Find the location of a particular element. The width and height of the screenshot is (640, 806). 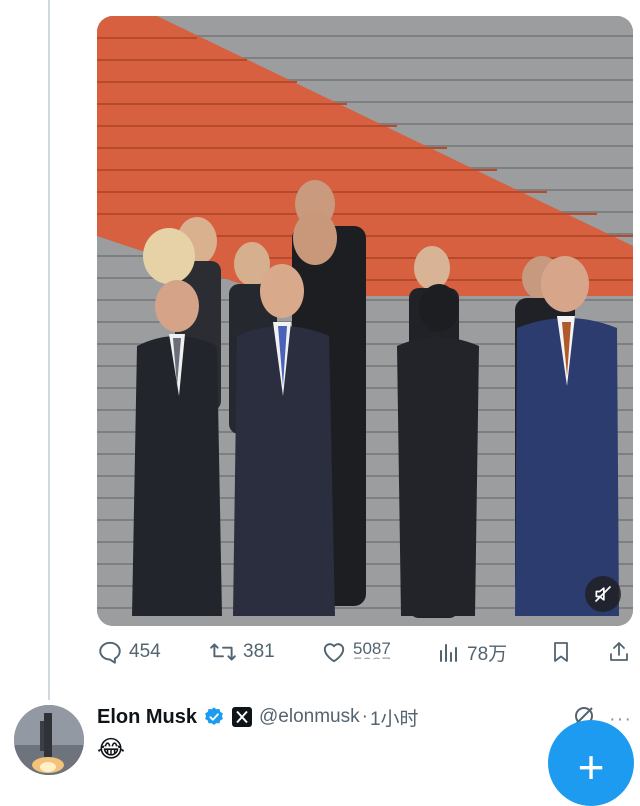

views-icon is located at coordinates (448, 653).